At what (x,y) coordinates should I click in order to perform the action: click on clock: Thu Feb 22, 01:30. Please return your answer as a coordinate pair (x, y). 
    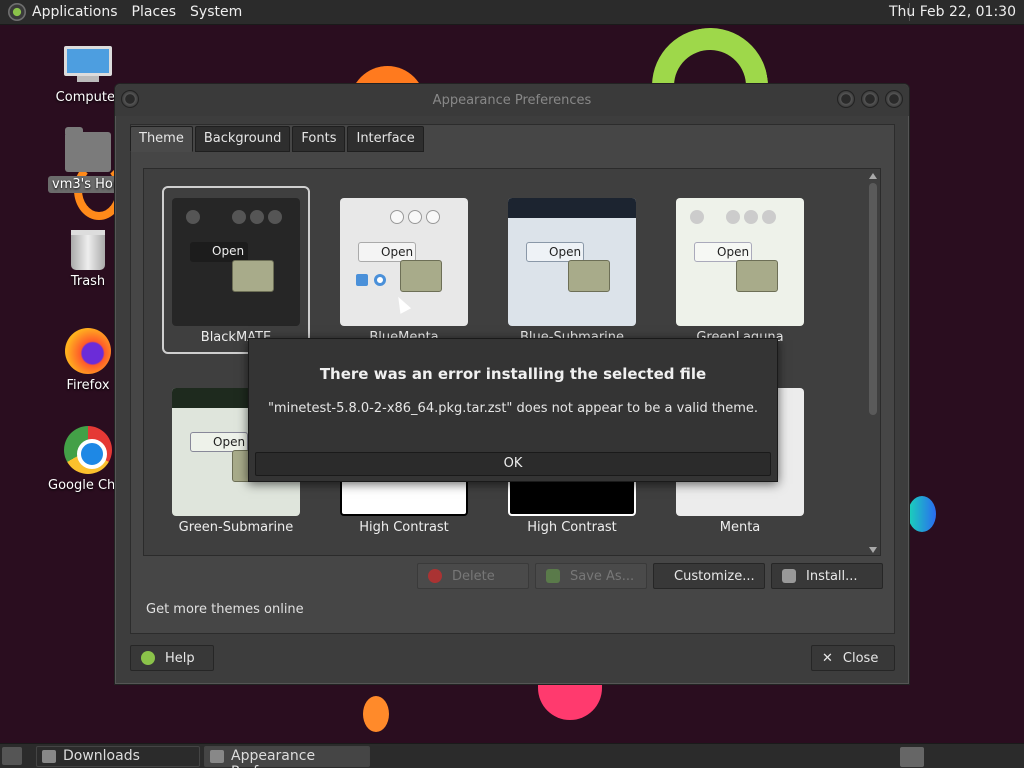
    Looking at the image, I should click on (952, 12).